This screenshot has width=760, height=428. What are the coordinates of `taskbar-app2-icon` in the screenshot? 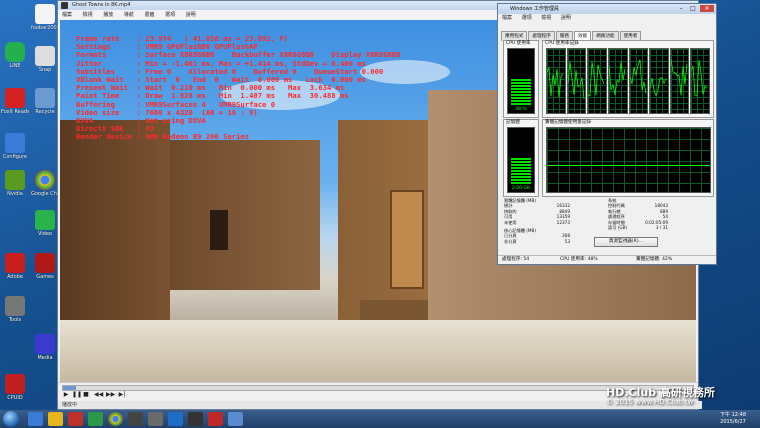 It's located at (175, 419).